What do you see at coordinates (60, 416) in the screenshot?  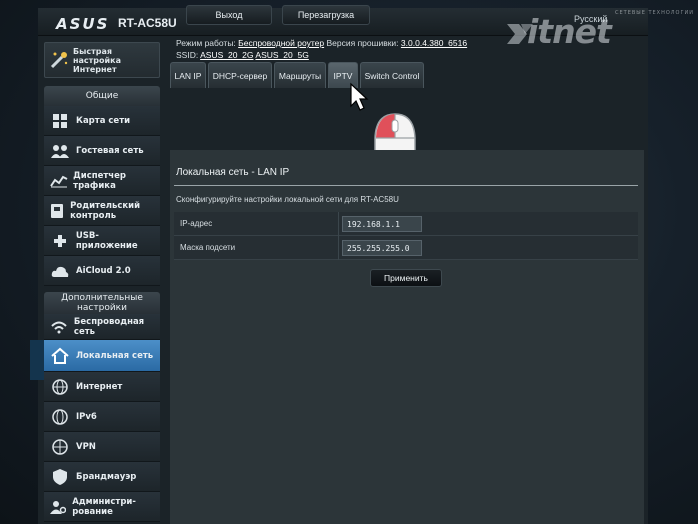 I see `ipv6-icon` at bounding box center [60, 416].